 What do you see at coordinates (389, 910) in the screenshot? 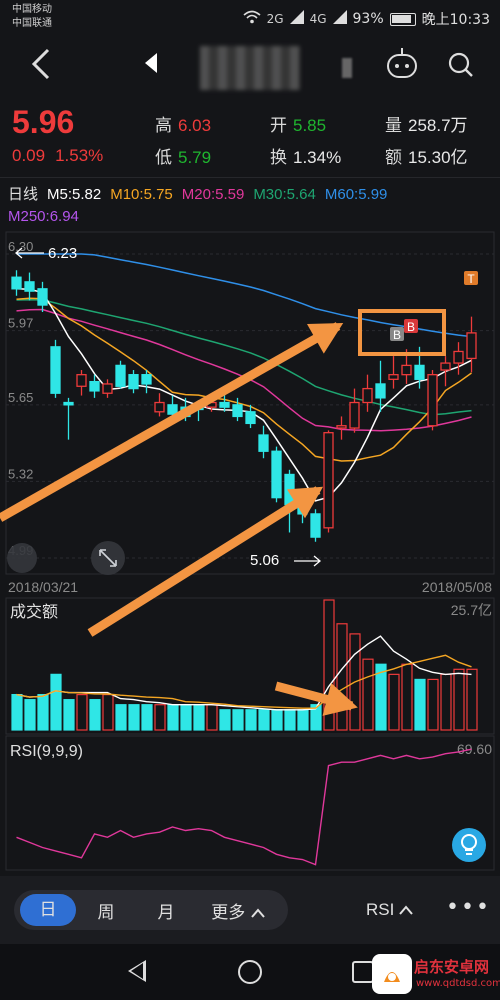
I see `indicator-selector: RSI` at bounding box center [389, 910].